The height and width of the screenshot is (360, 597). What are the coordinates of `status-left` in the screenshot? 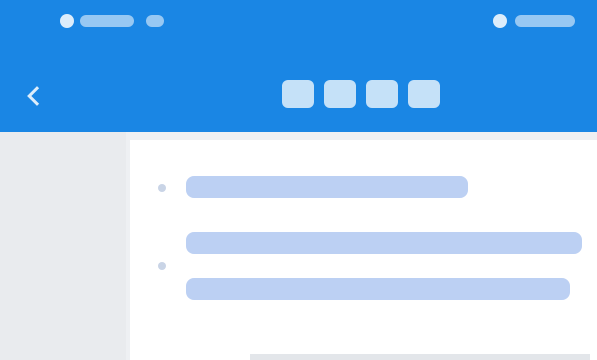 It's located at (112, 21).